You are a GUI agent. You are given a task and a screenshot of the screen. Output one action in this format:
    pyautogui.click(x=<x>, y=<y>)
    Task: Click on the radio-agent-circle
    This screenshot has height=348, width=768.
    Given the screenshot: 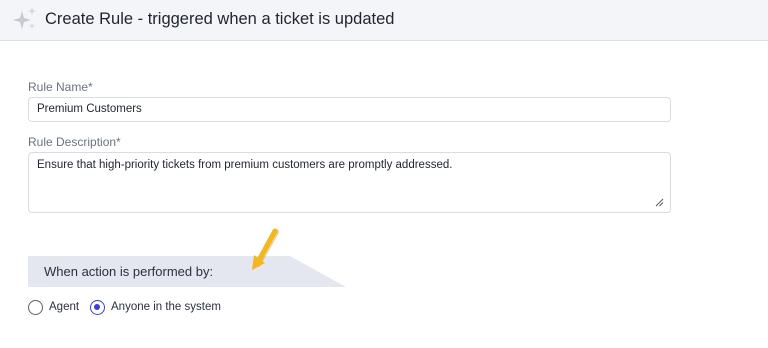 What is the action you would take?
    pyautogui.click(x=35, y=307)
    